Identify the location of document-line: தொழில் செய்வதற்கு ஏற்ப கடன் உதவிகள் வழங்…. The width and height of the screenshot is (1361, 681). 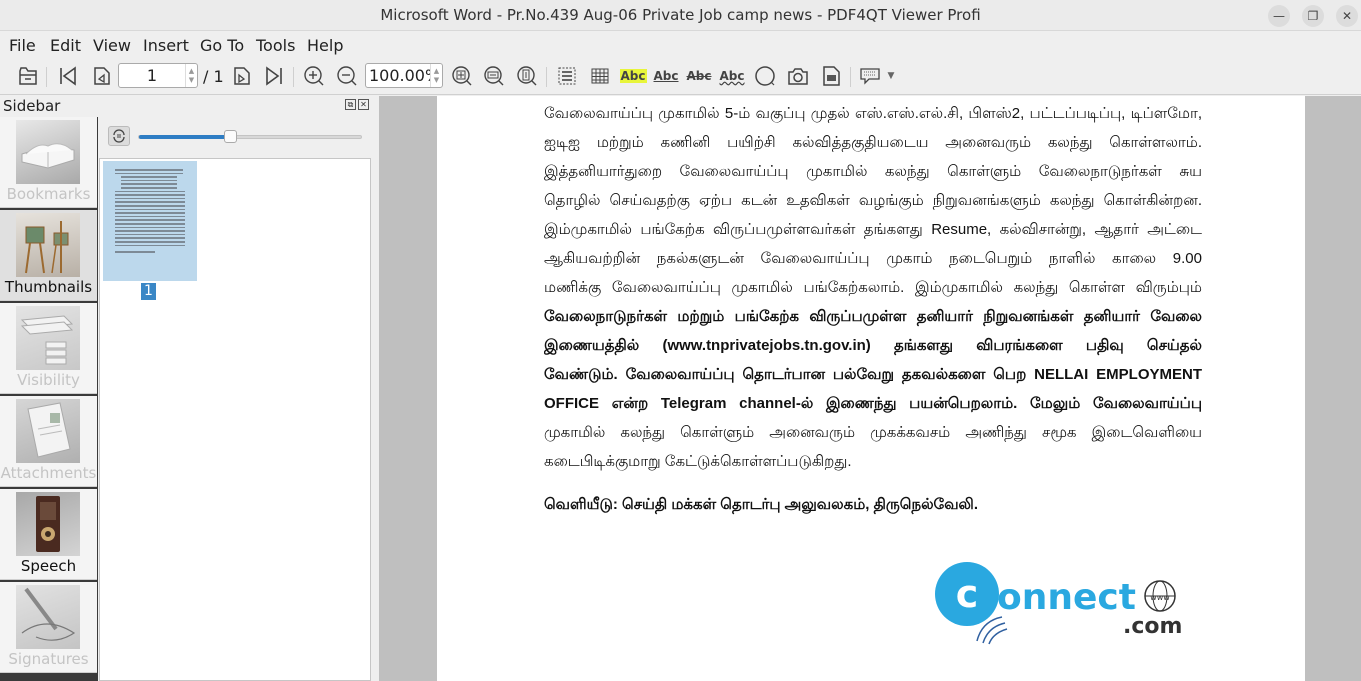
(873, 200).